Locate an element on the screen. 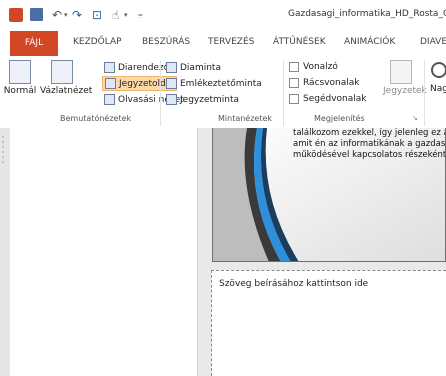 The width and height of the screenshot is (446, 376). notes-toggle-button: Jegyzetek is located at coordinates (405, 78).